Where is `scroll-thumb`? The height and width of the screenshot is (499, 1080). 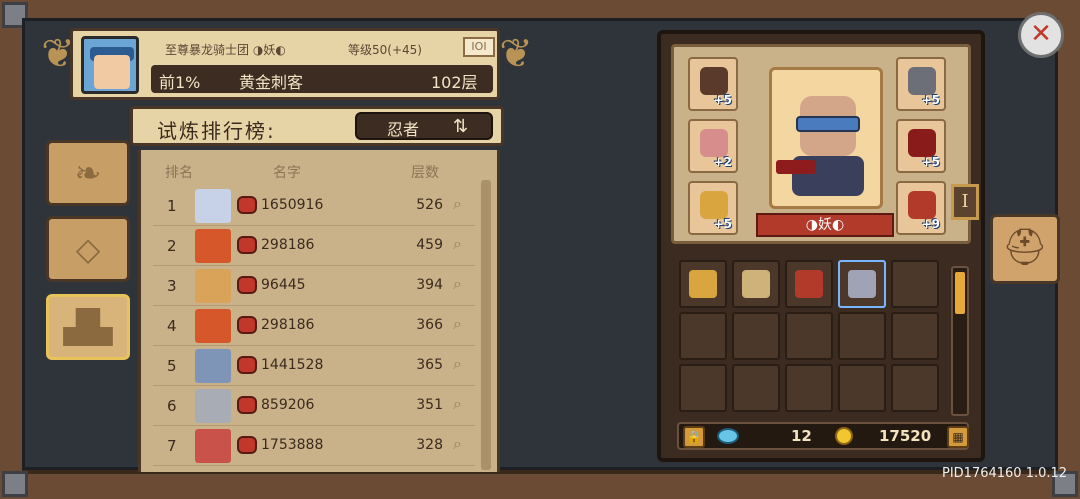
scroll-thumb is located at coordinates (960, 293).